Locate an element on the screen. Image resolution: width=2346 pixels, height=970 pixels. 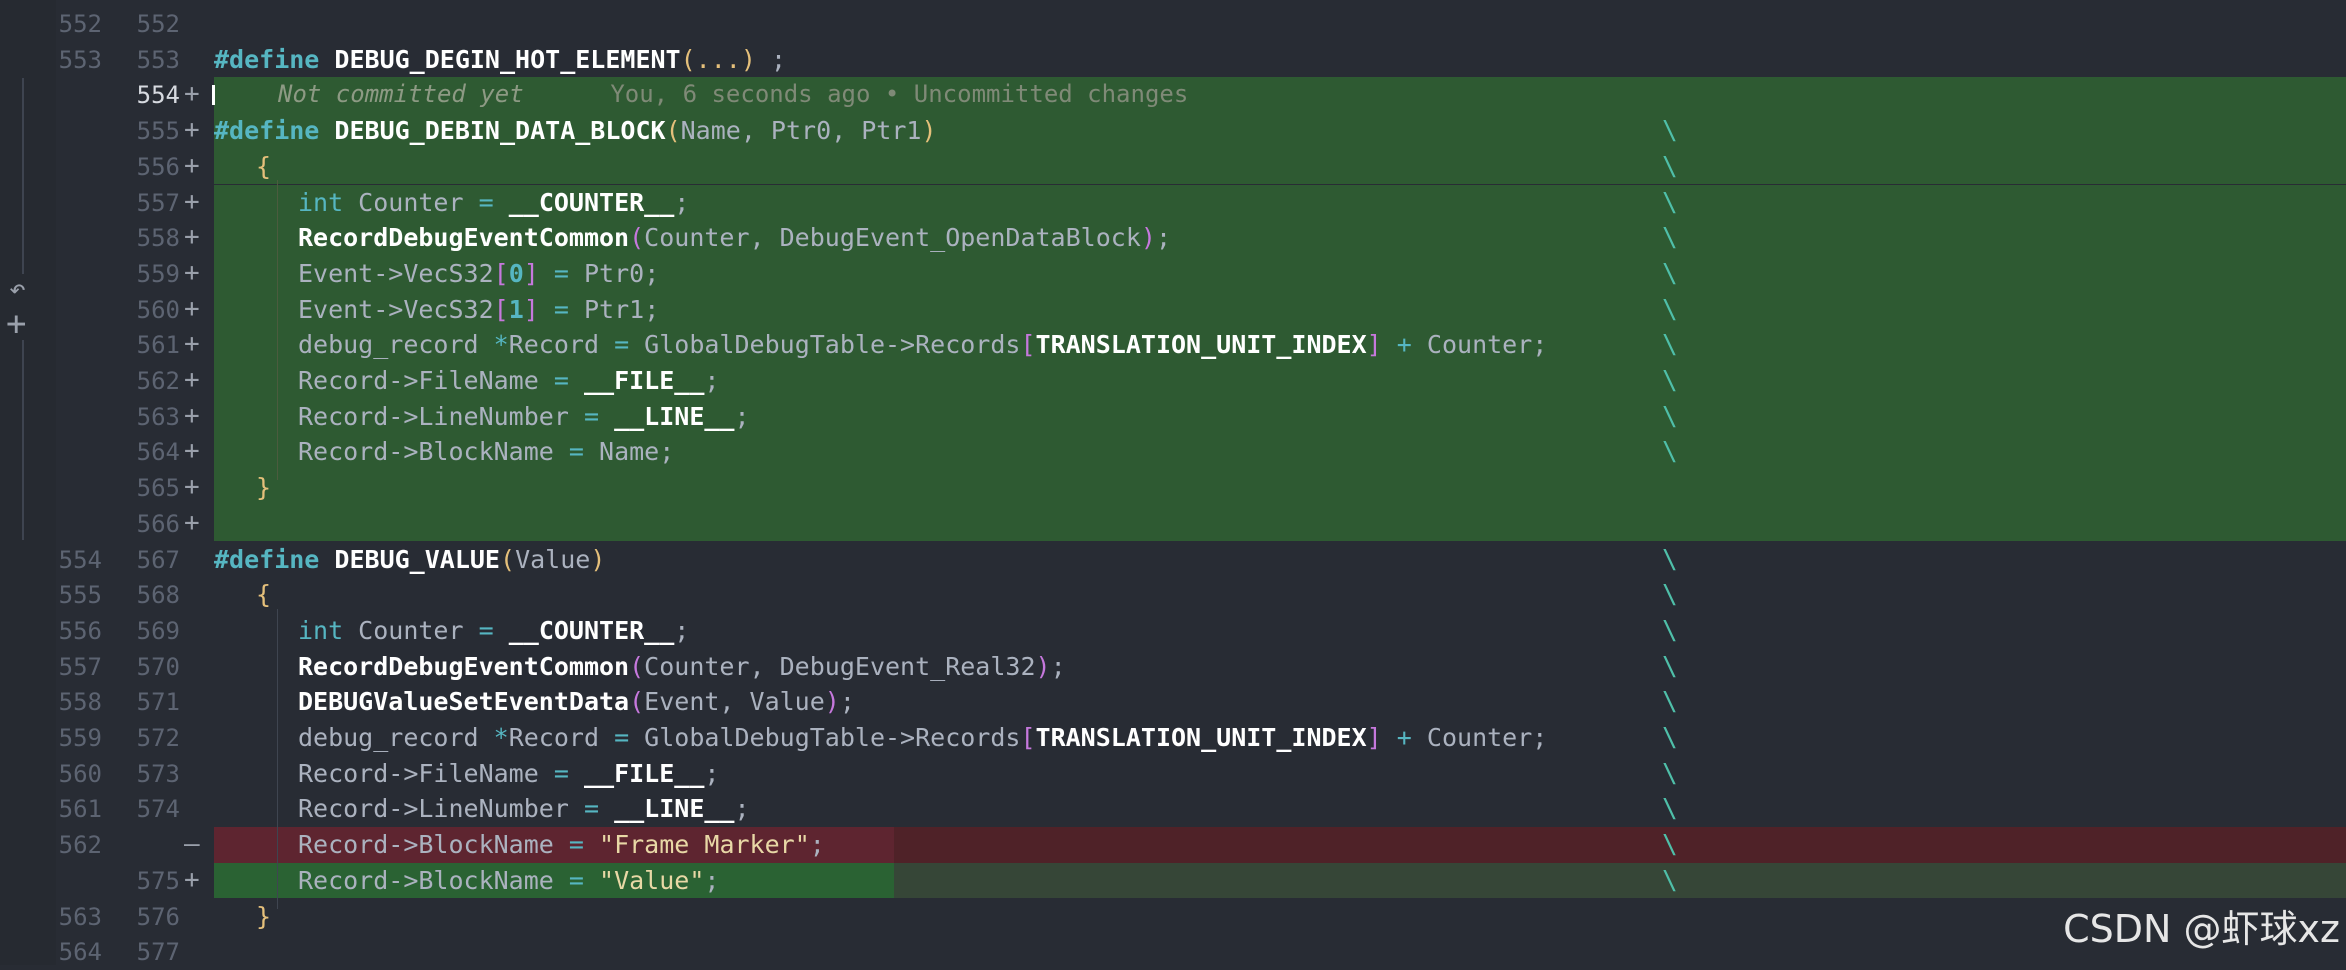
new-line-number: 569 is located at coordinates (158, 630).